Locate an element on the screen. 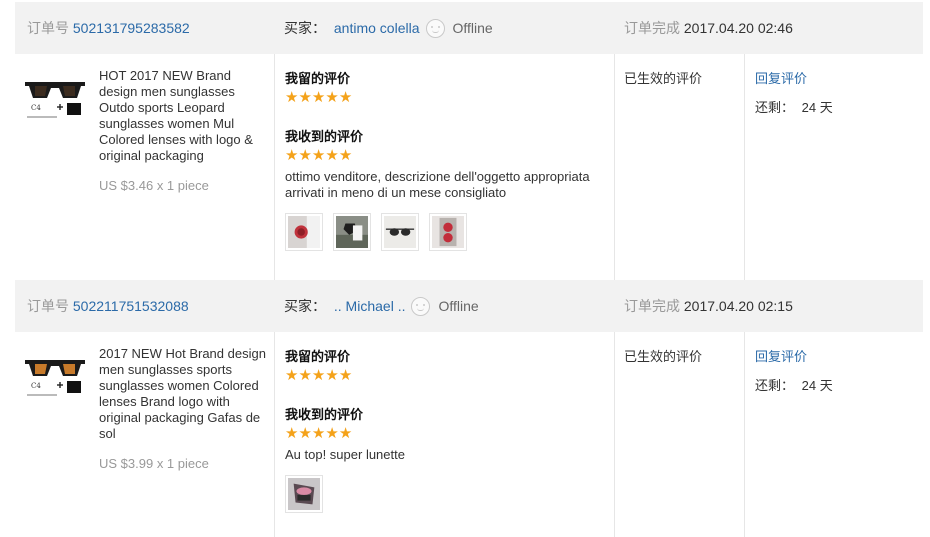 This screenshot has height=537, width=930. order-number: 订单号 502131795283582 is located at coordinates (108, 28).